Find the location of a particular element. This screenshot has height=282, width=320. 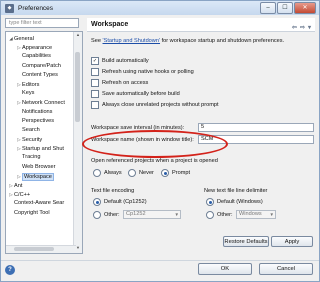

title-bar: ◆ Preferences – ☐ ✕ is located at coordinates (160, 8).